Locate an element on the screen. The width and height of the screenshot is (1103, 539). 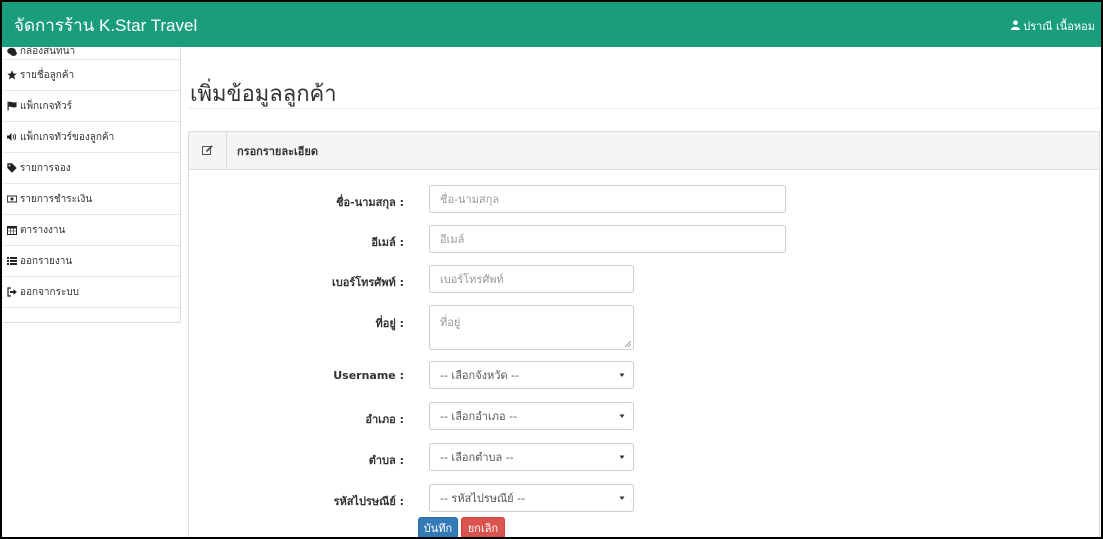
sidebar-item-customers: รายชื่อลูกค้า is located at coordinates (91, 75).